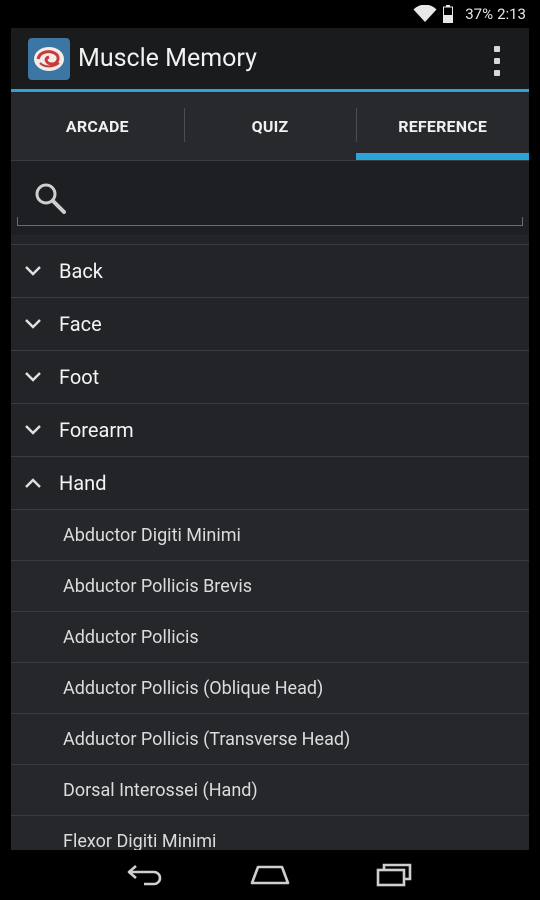 The width and height of the screenshot is (540, 900). What do you see at coordinates (83, 483) in the screenshot?
I see `group-label: Hand` at bounding box center [83, 483].